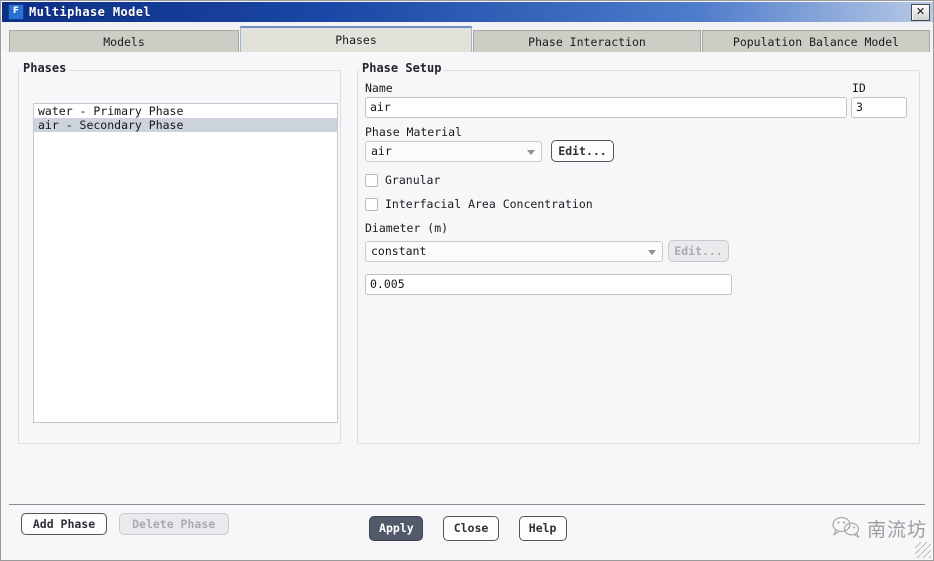  Describe the element at coordinates (453, 151) in the screenshot. I see `phase-material-select: air` at that location.